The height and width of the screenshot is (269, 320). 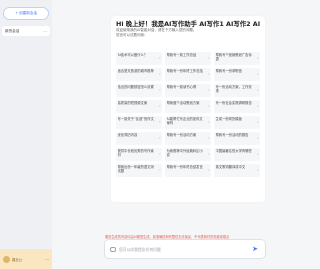 I want to click on suggestion-card: AI能帮忙写企业的宣传文案吗 ›, so click(x=188, y=122).